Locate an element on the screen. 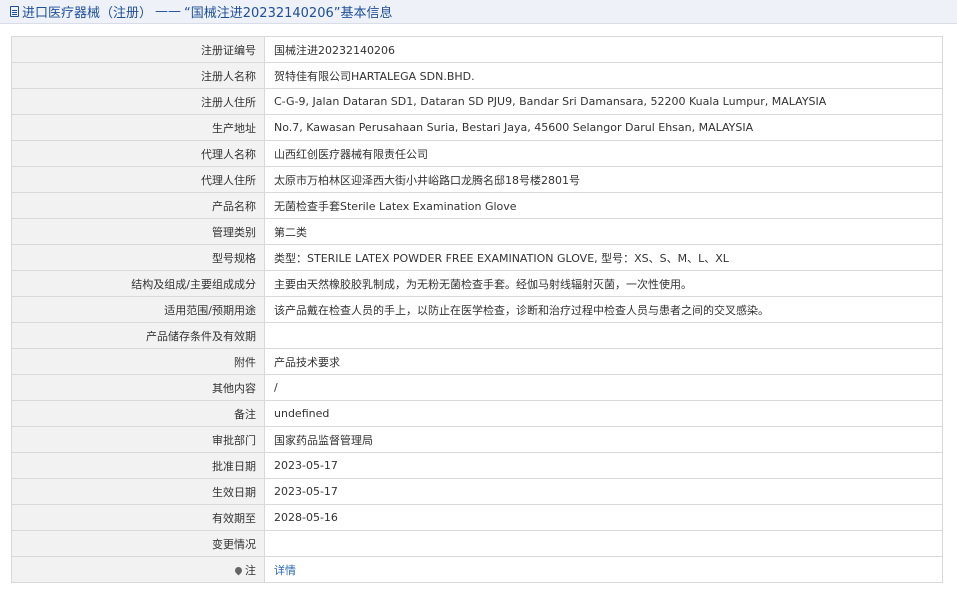 Image resolution: width=957 pixels, height=615 pixels. table-row: 代理人住所 太原市万柏林区迎泽西大街小井峪路口龙腾名邸18号楼2801号 is located at coordinates (477, 179).